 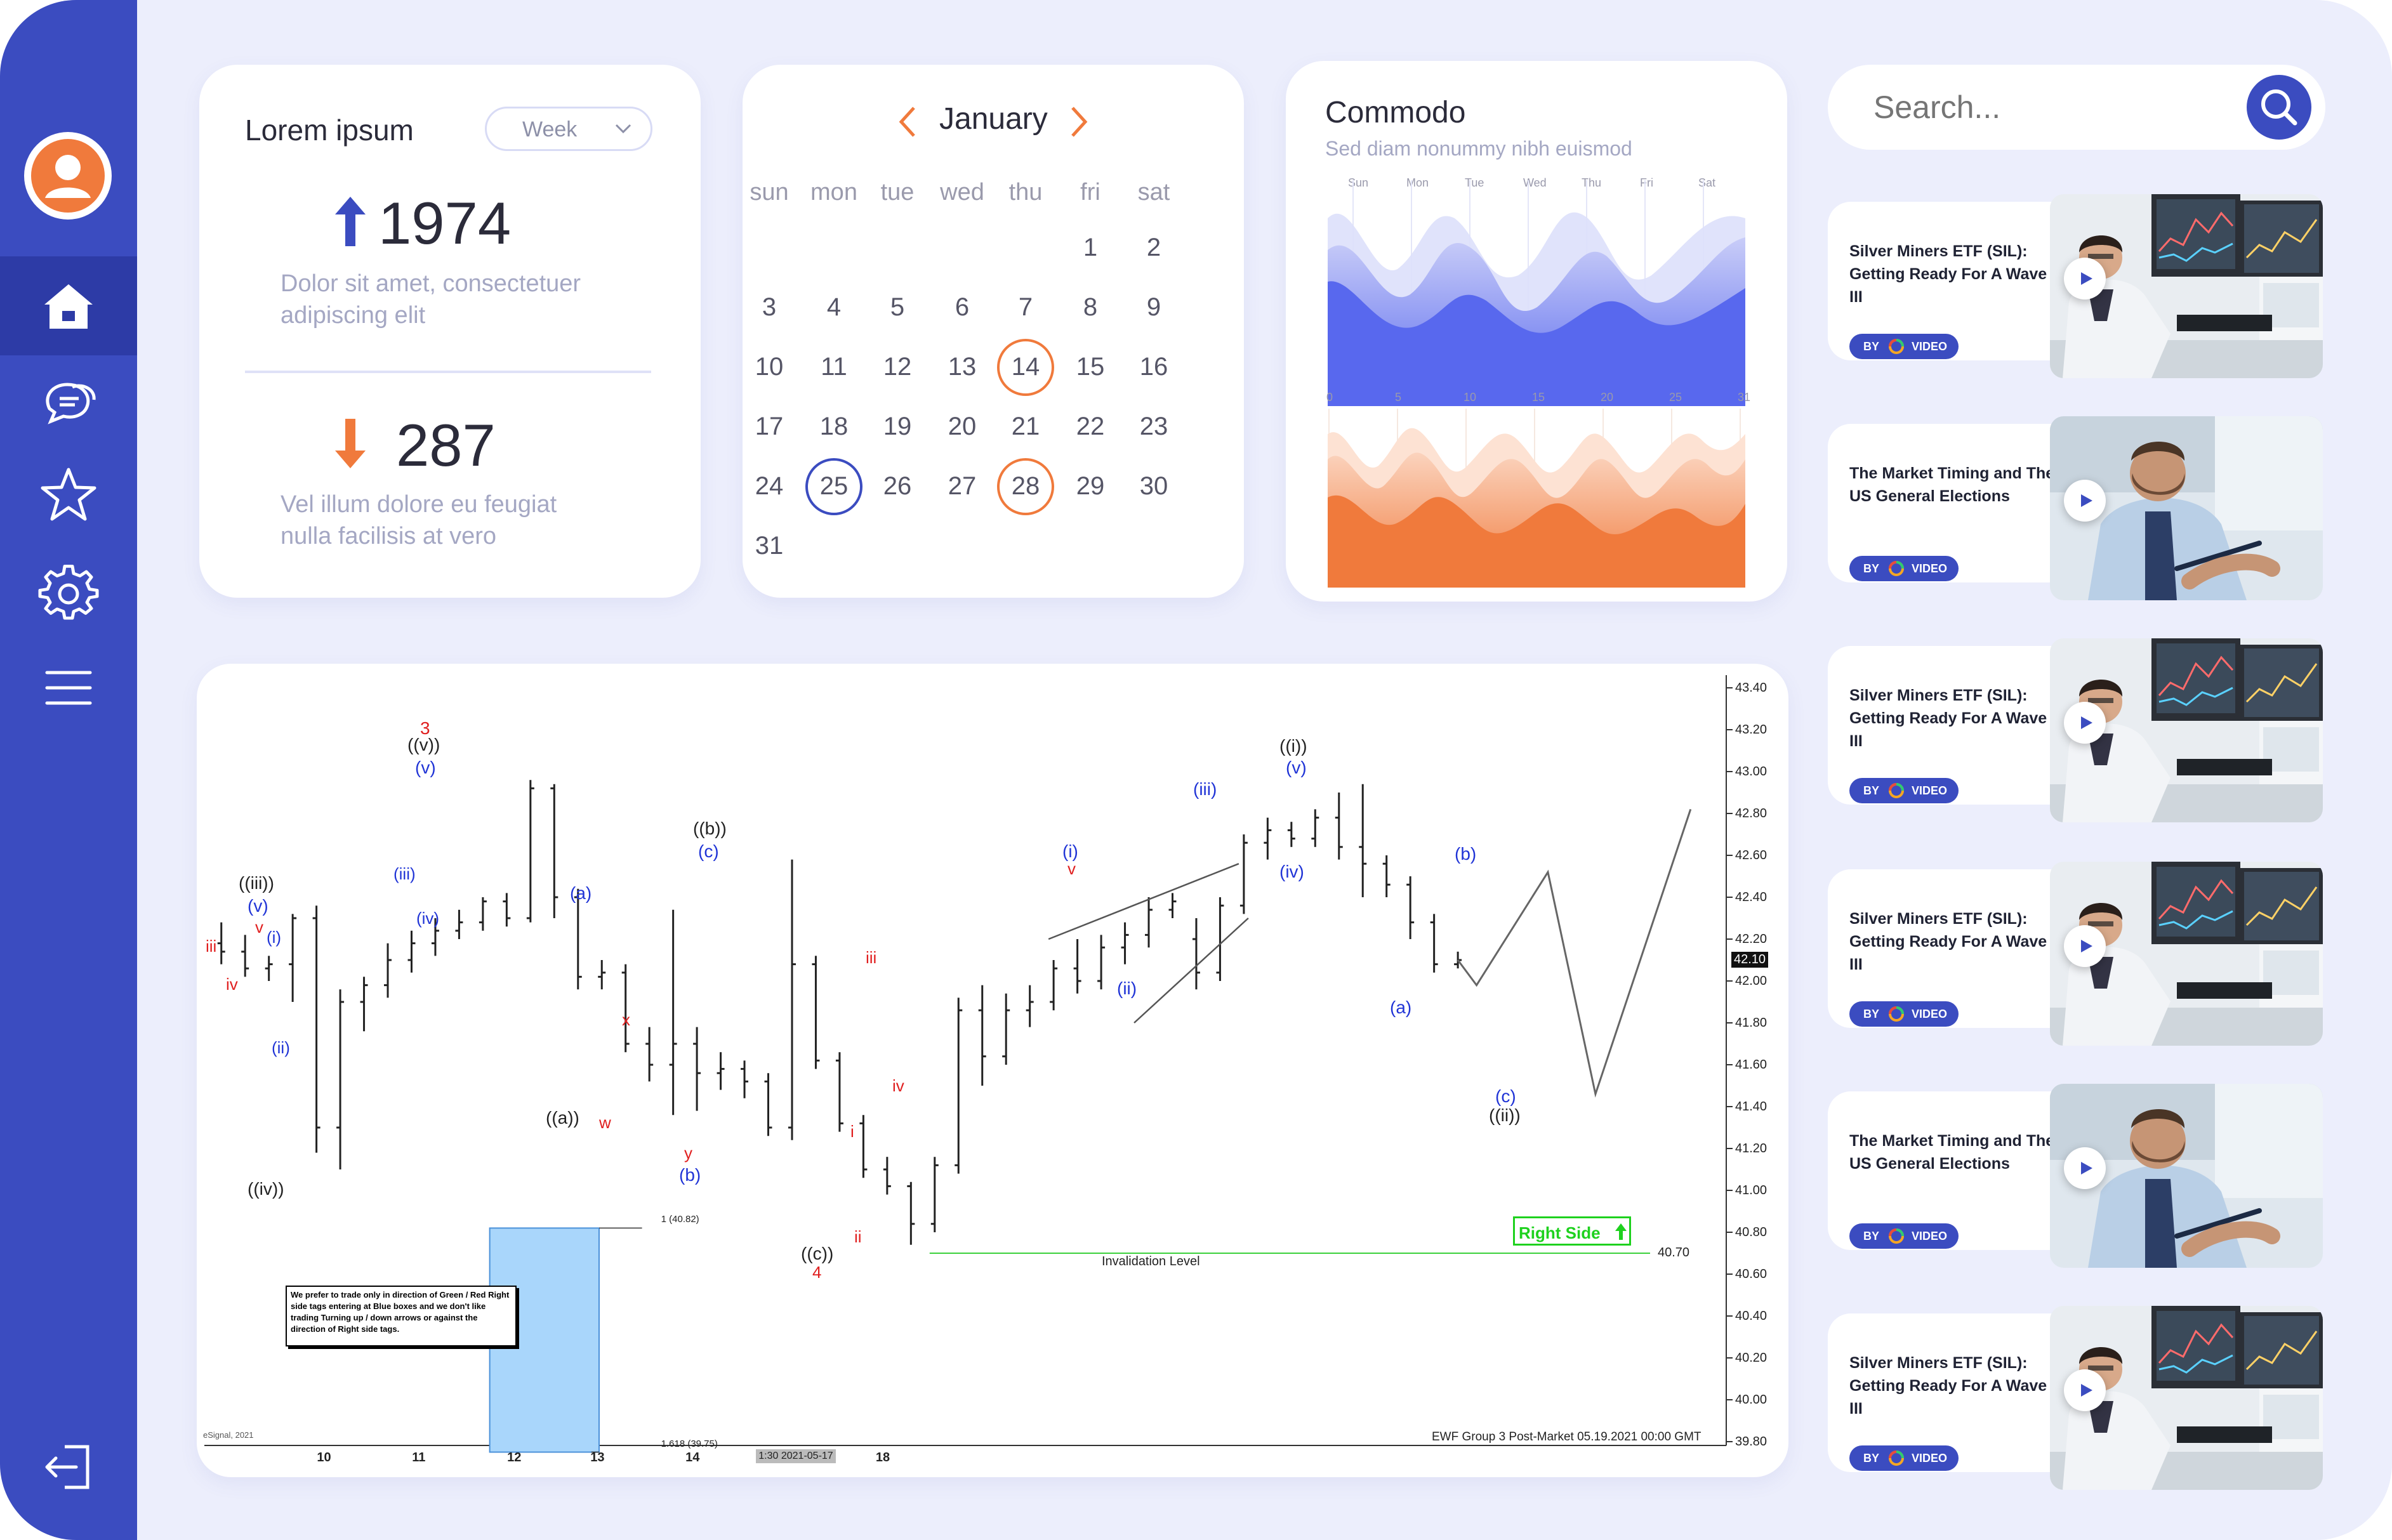 I want to click on calendar-day: 29, so click(x=1090, y=487).